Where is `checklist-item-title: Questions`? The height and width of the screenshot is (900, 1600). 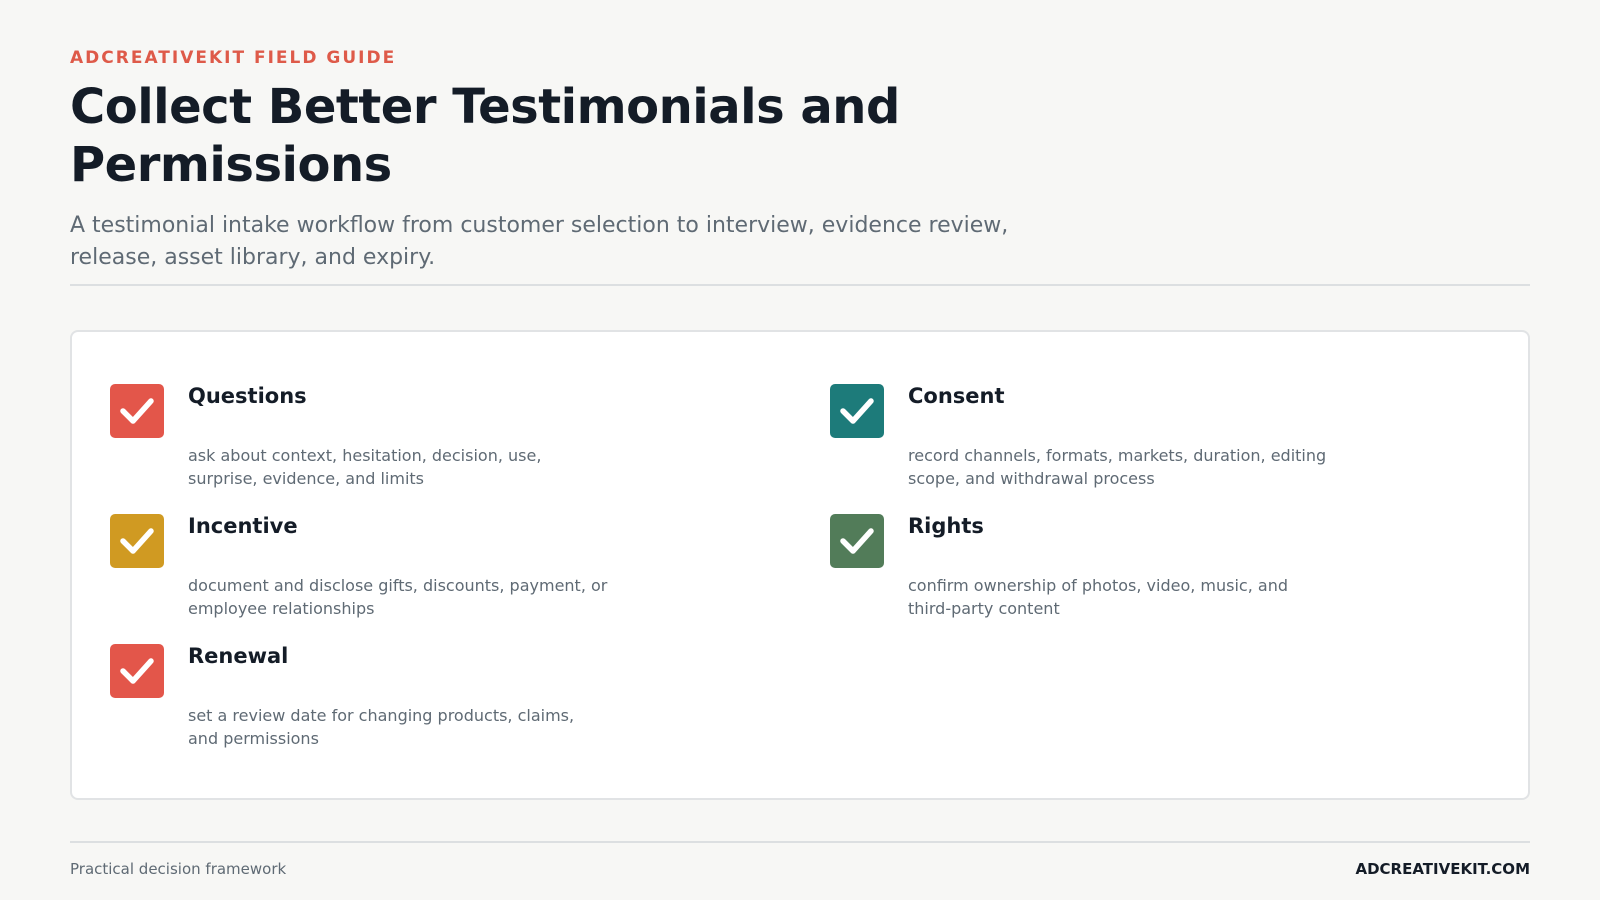 checklist-item-title: Questions is located at coordinates (247, 396).